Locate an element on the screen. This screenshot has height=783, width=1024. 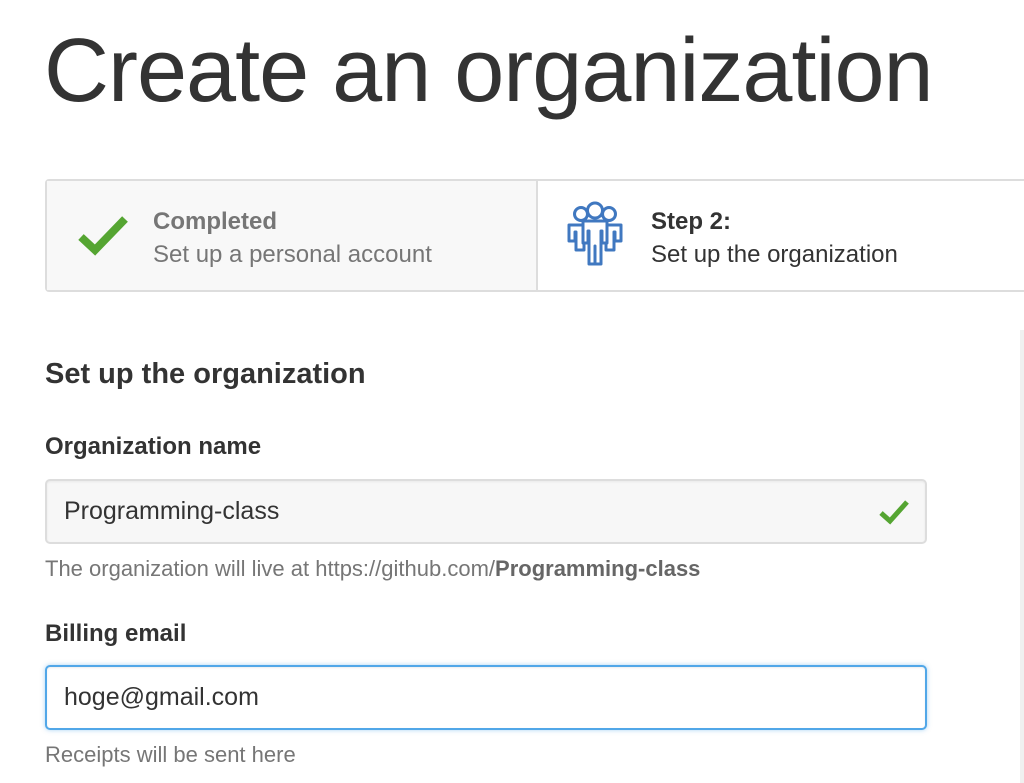
organization-name-label: Organization name is located at coordinates (153, 446).